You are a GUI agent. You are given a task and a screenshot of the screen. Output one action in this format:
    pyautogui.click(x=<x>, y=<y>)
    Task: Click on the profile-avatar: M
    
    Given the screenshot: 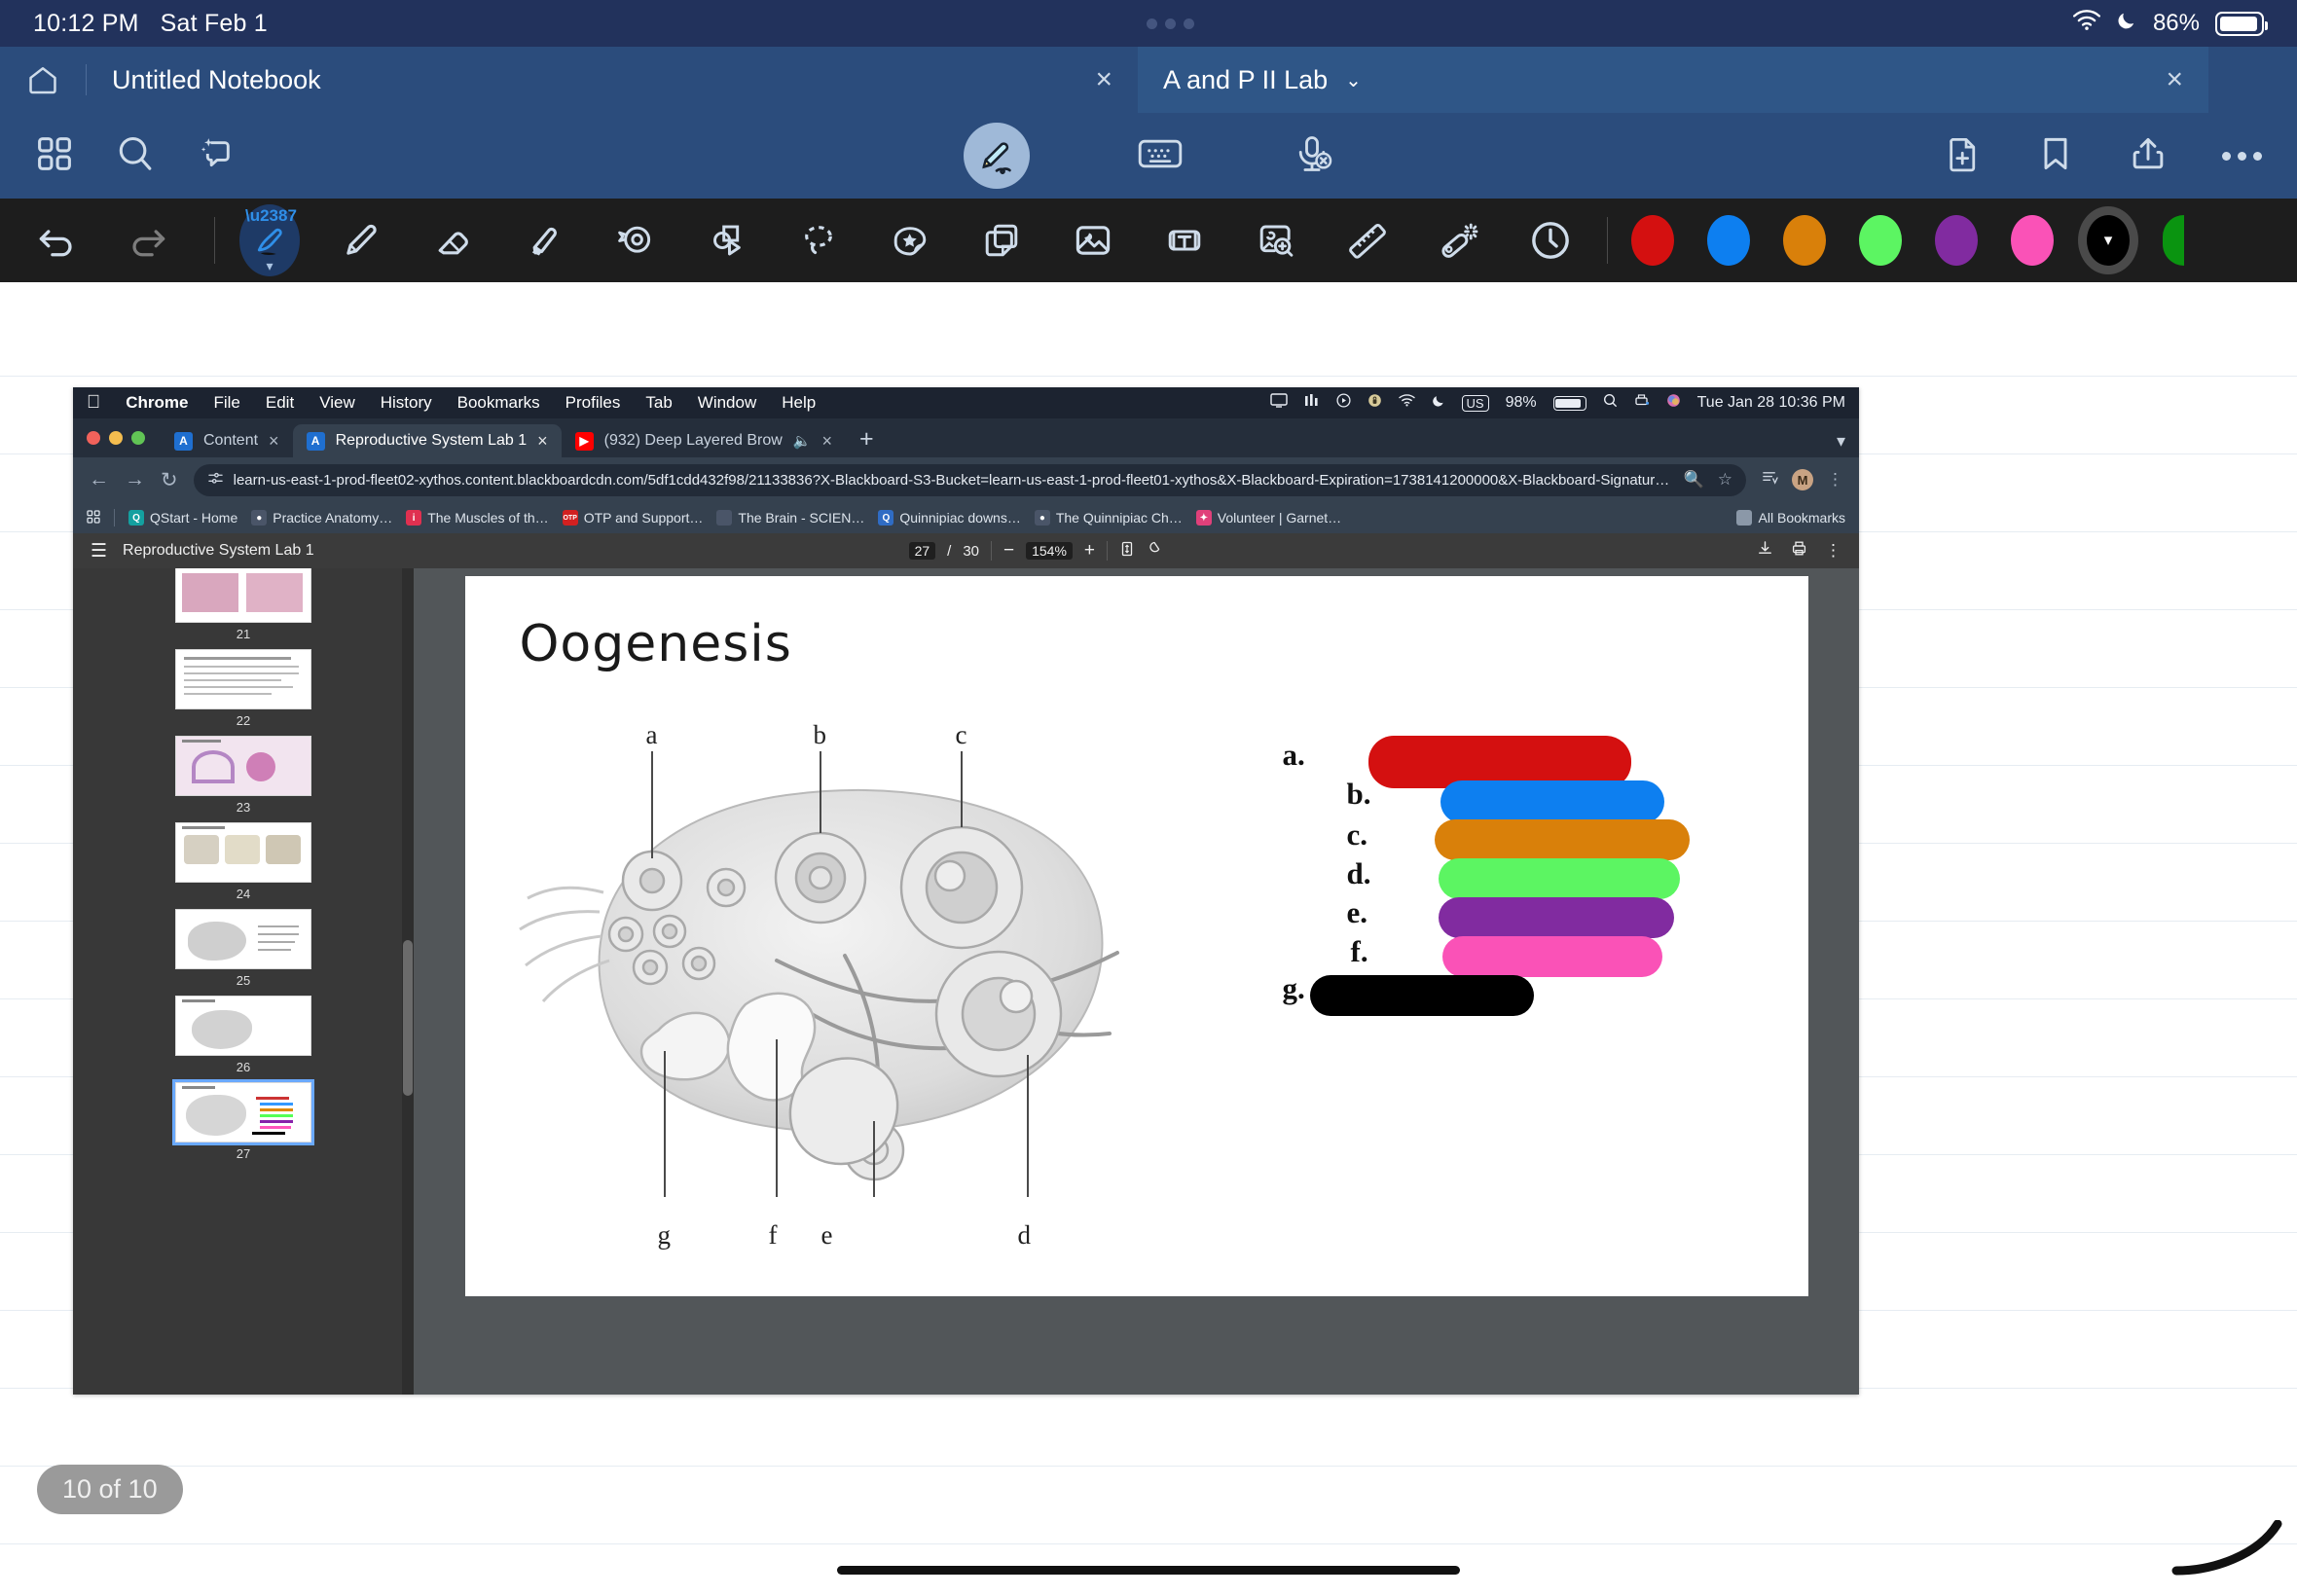 What is the action you would take?
    pyautogui.click(x=1802, y=480)
    